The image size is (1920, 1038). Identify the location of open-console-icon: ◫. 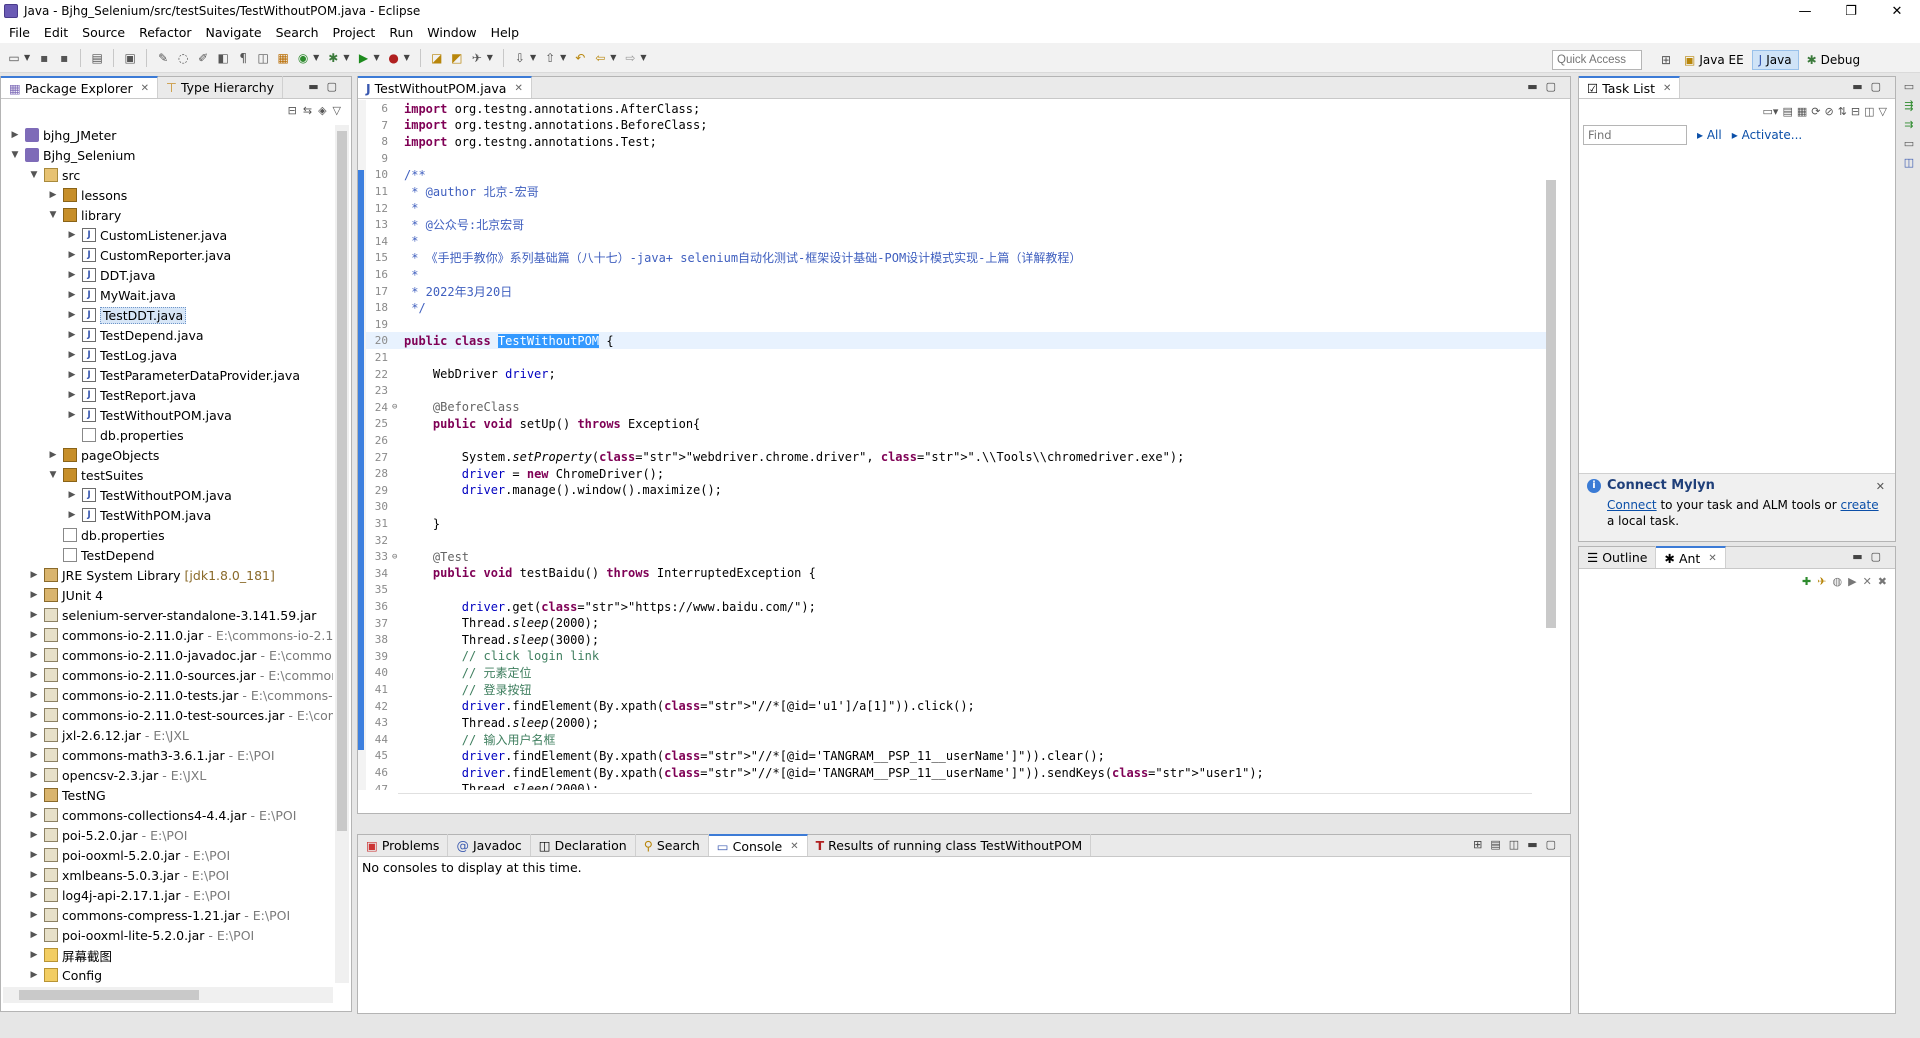
(1518, 844).